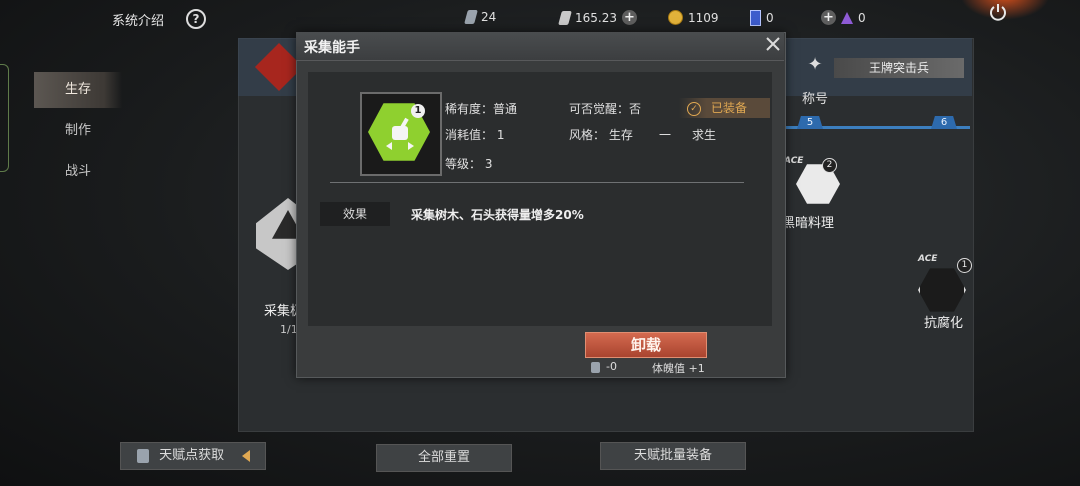 The image size is (1080, 486). I want to click on card-icon, so click(755, 18).